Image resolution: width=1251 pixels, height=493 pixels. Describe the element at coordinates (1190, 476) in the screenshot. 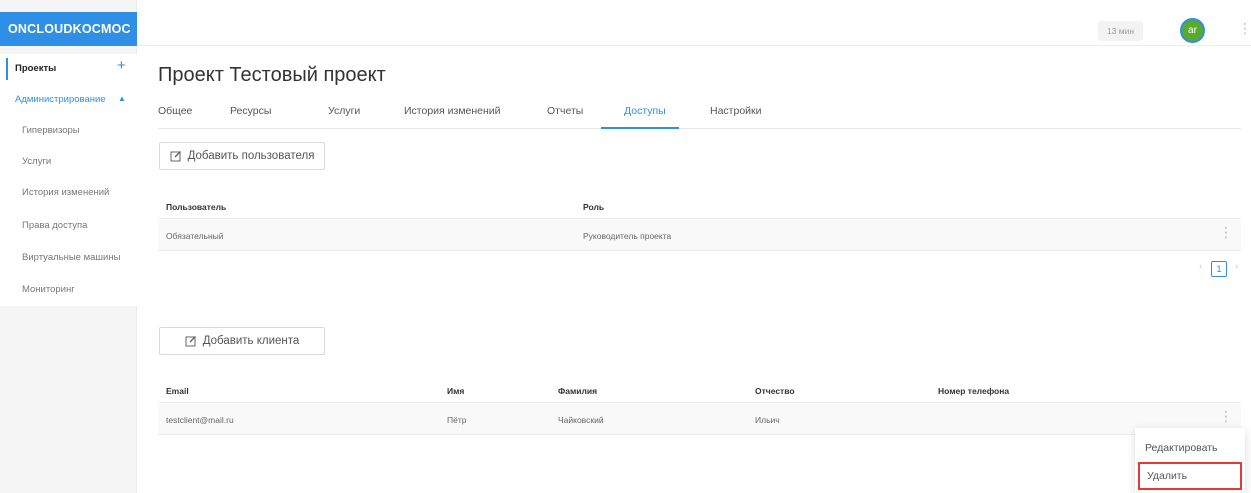

I see `menu-item-delete: Удалить` at that location.